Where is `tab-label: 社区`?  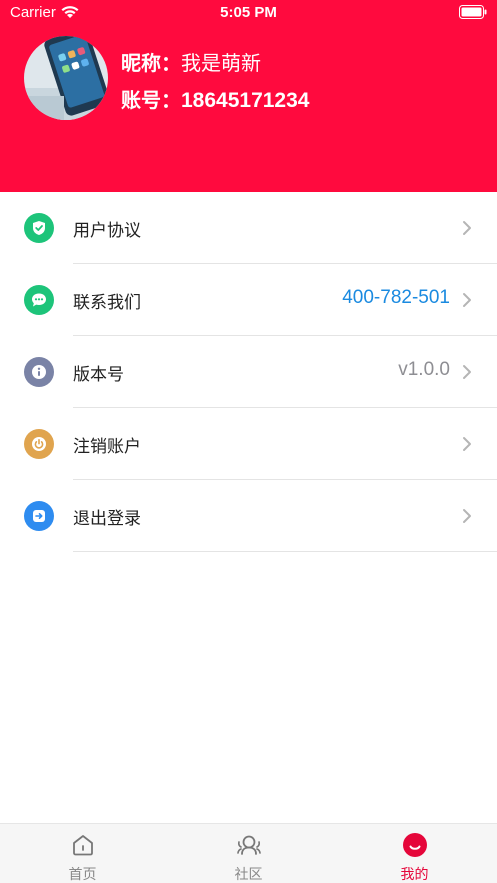
tab-label: 社区 is located at coordinates (248, 875).